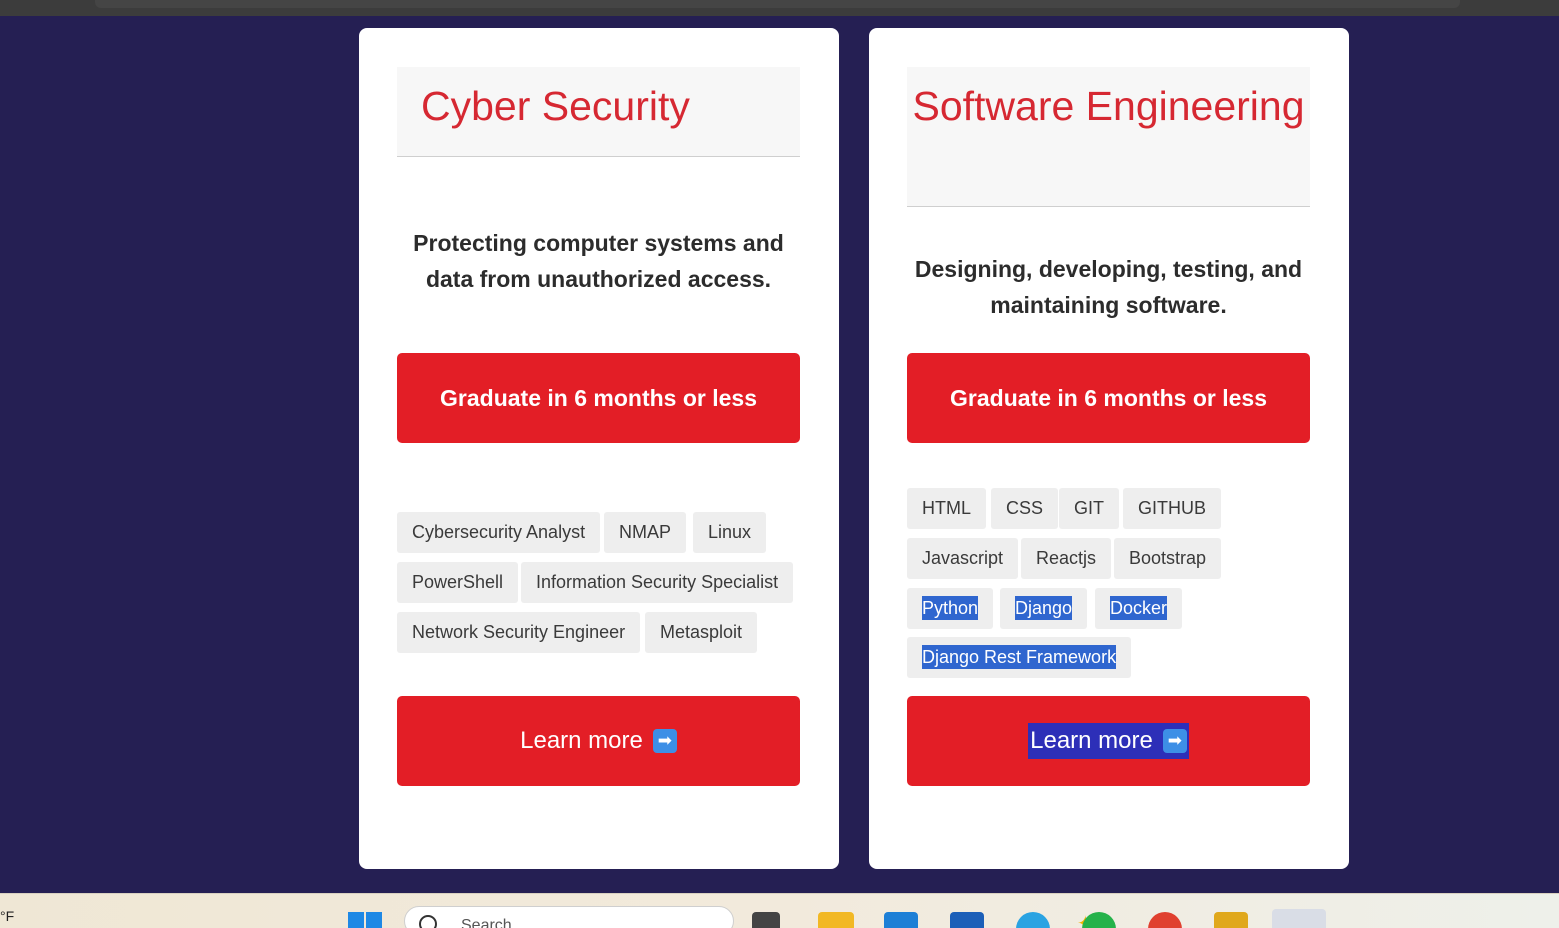  Describe the element at coordinates (1108, 137) in the screenshot. I see `software-engineering-title: Software Engineering` at that location.